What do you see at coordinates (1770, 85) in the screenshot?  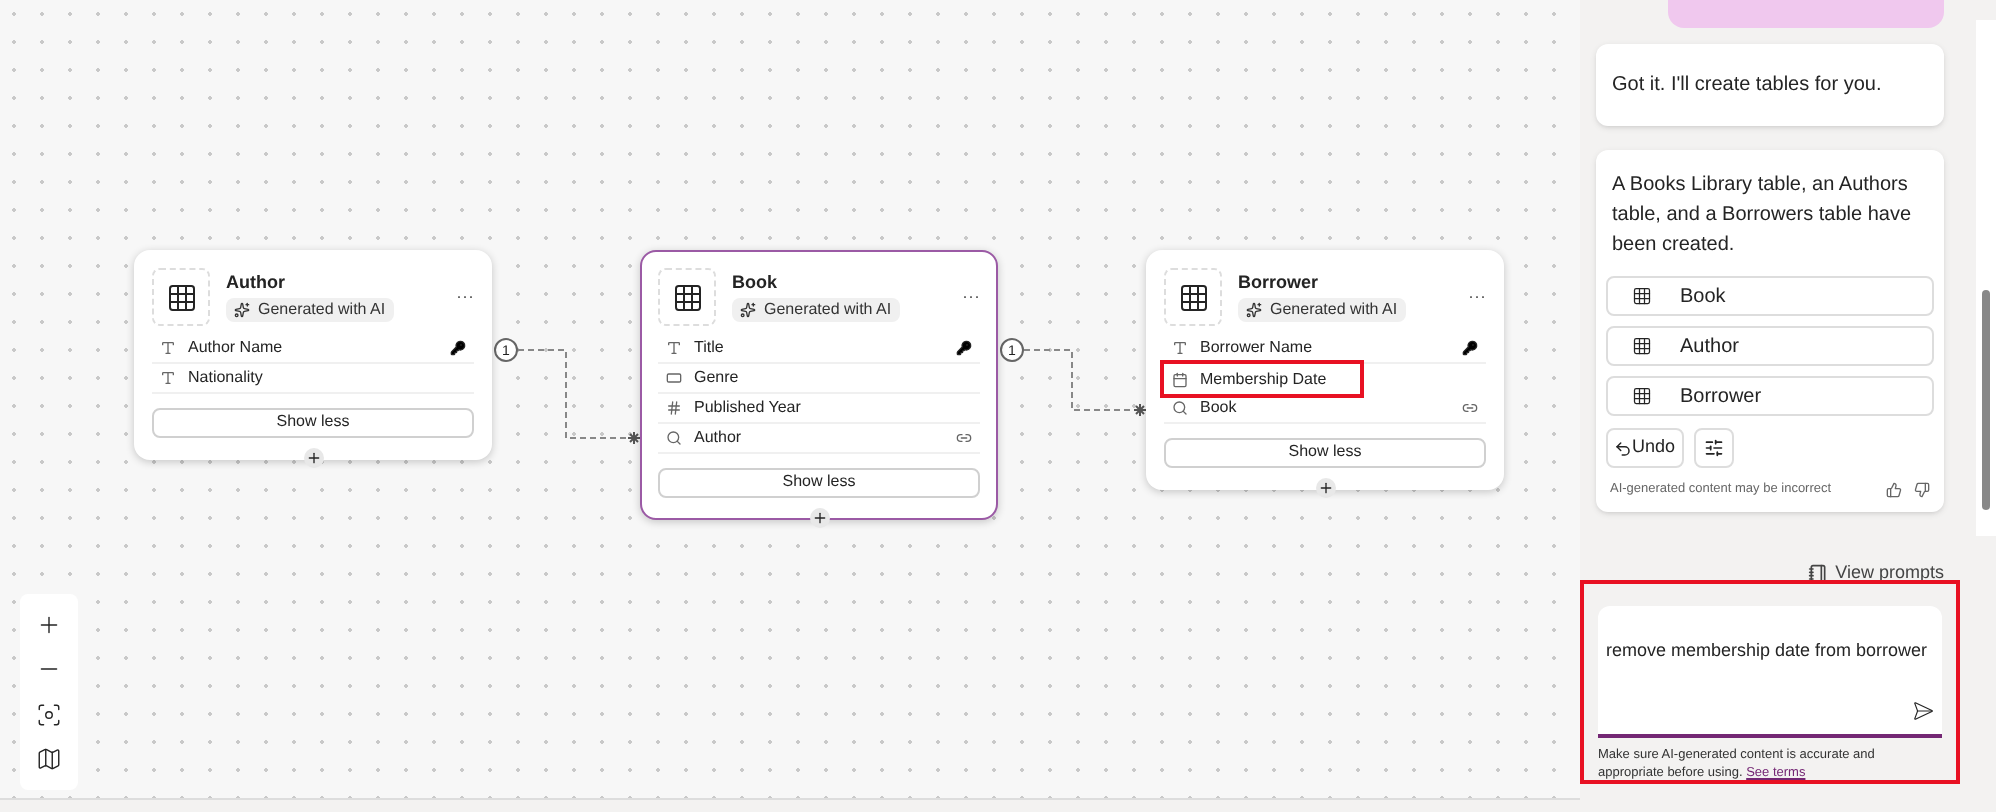 I see `chat-message: Got it. I'll create tables for you.` at bounding box center [1770, 85].